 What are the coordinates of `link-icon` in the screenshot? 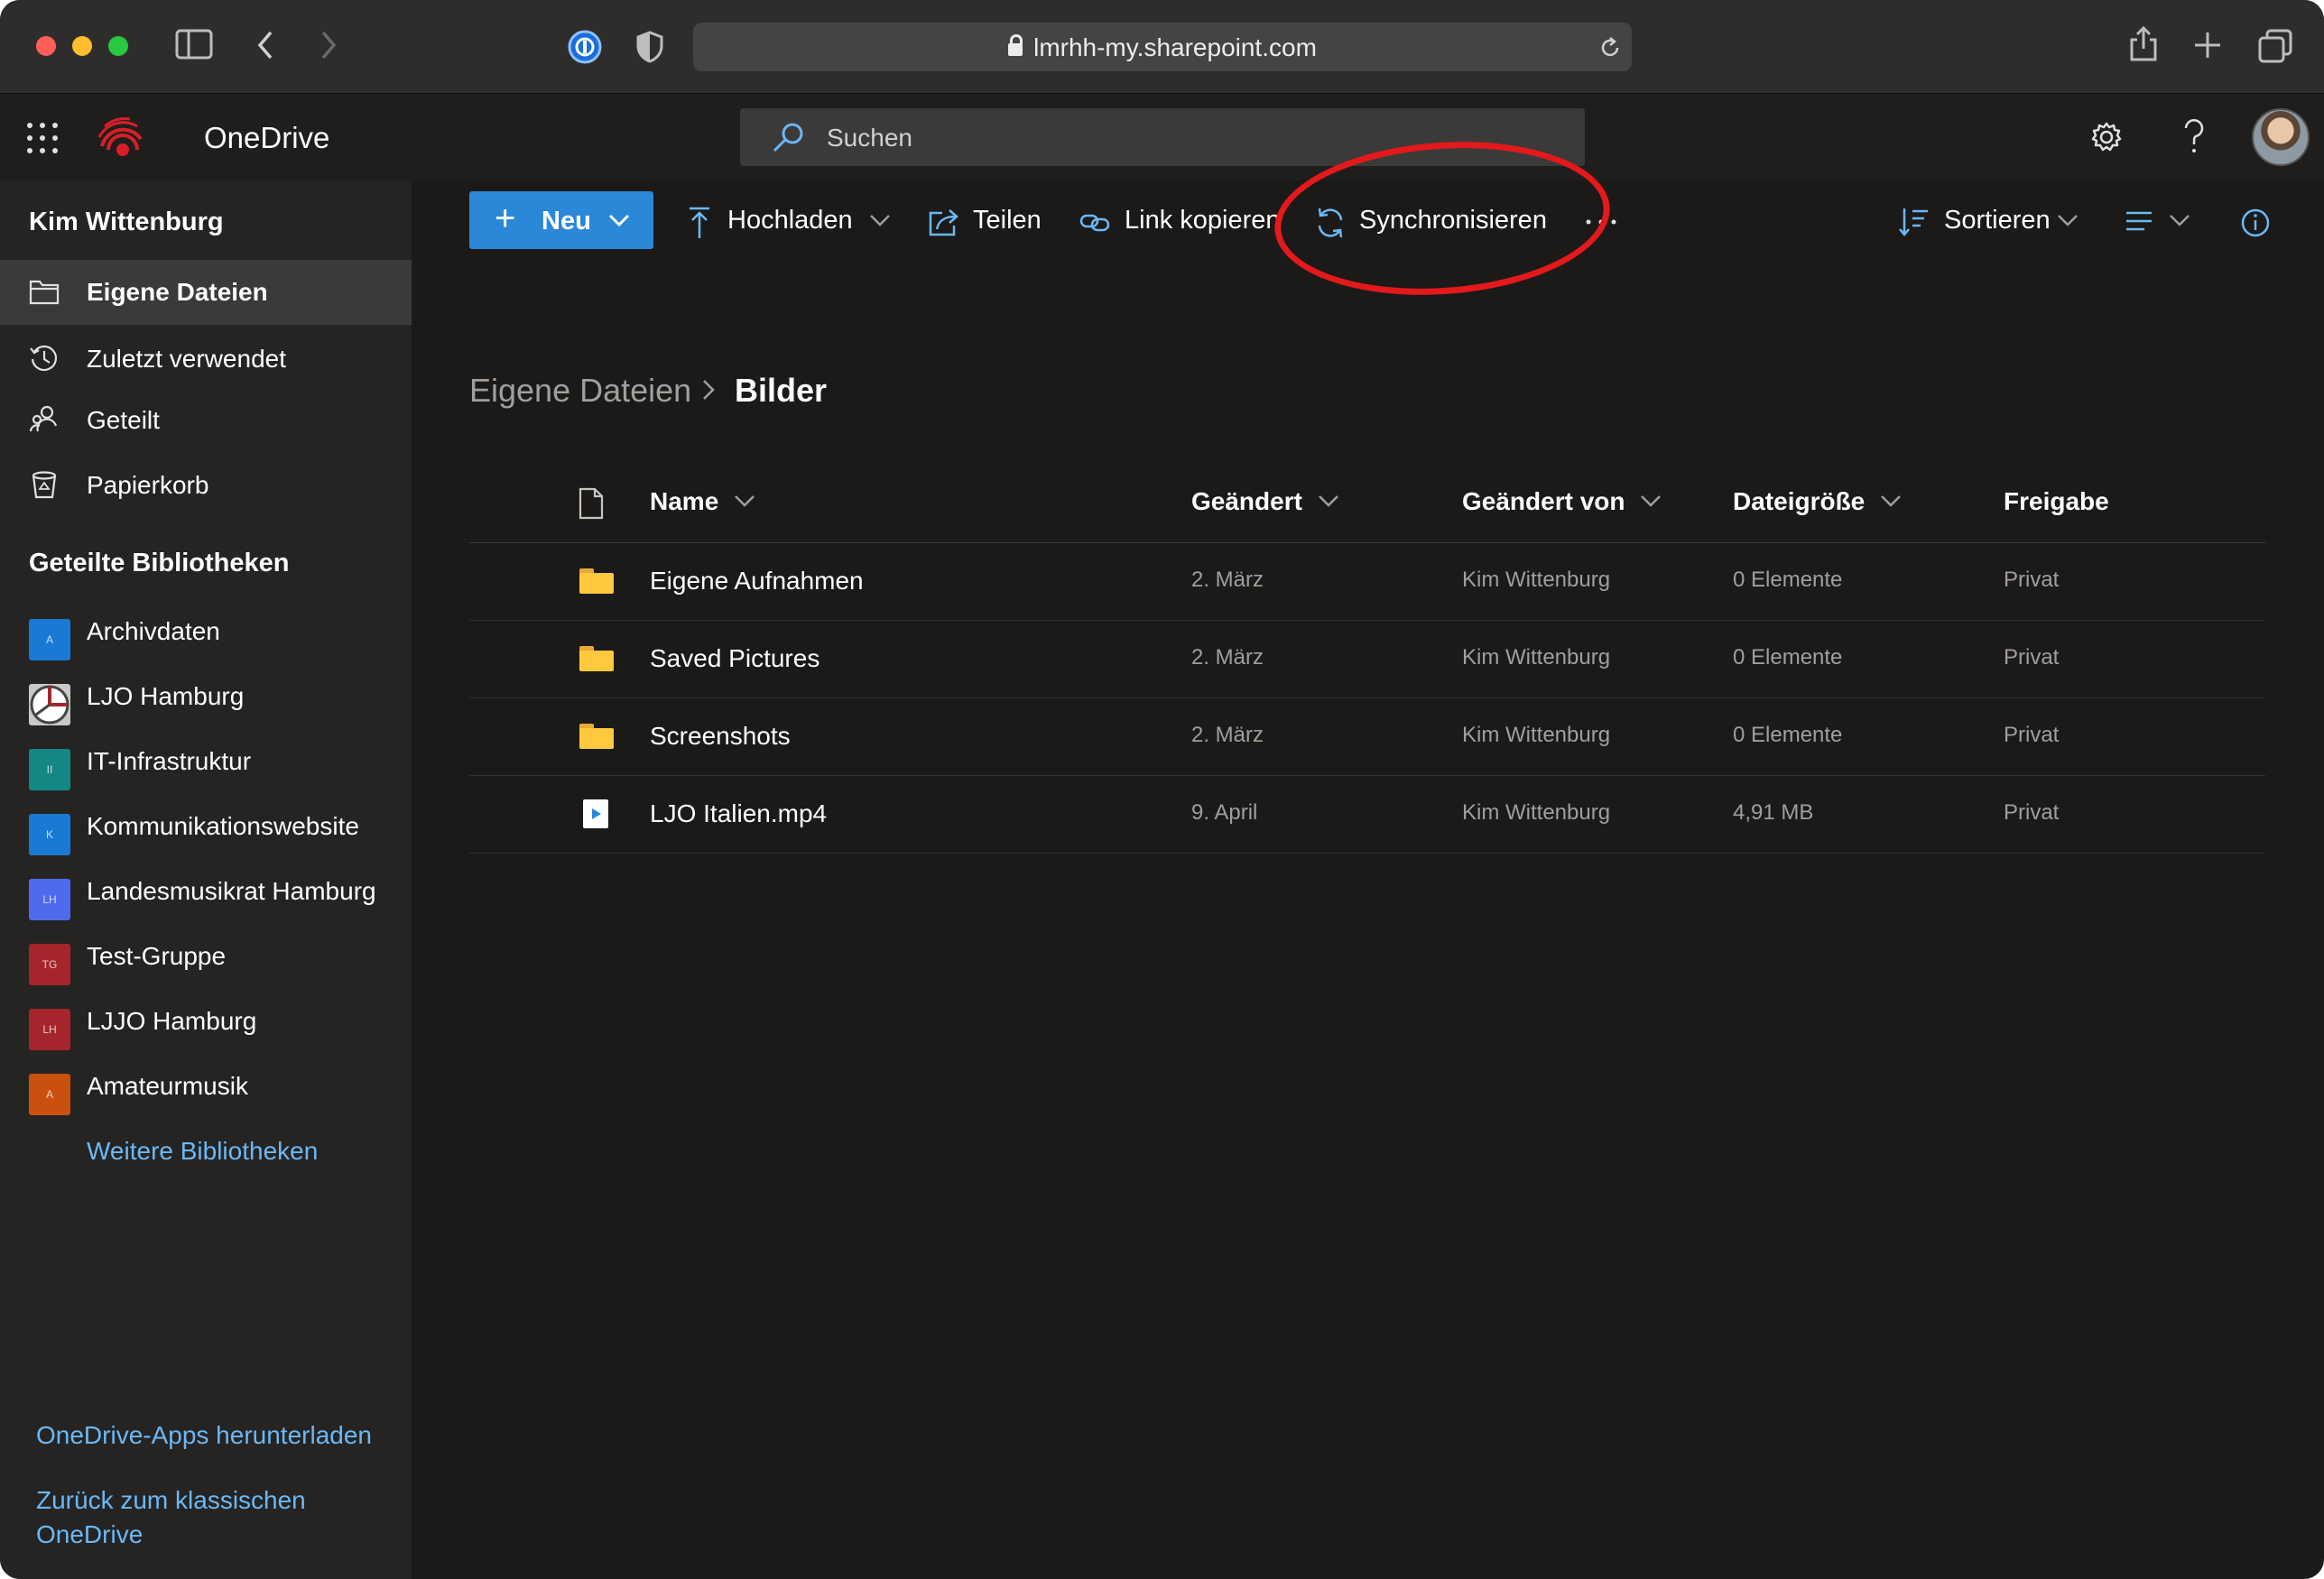 It's located at (1095, 223).